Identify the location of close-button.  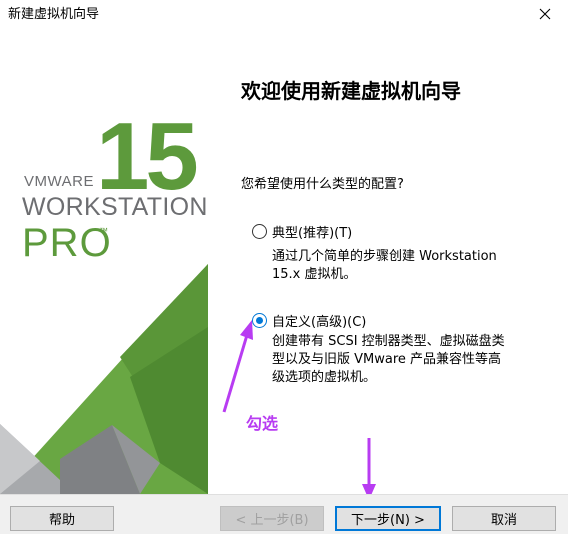
(545, 13).